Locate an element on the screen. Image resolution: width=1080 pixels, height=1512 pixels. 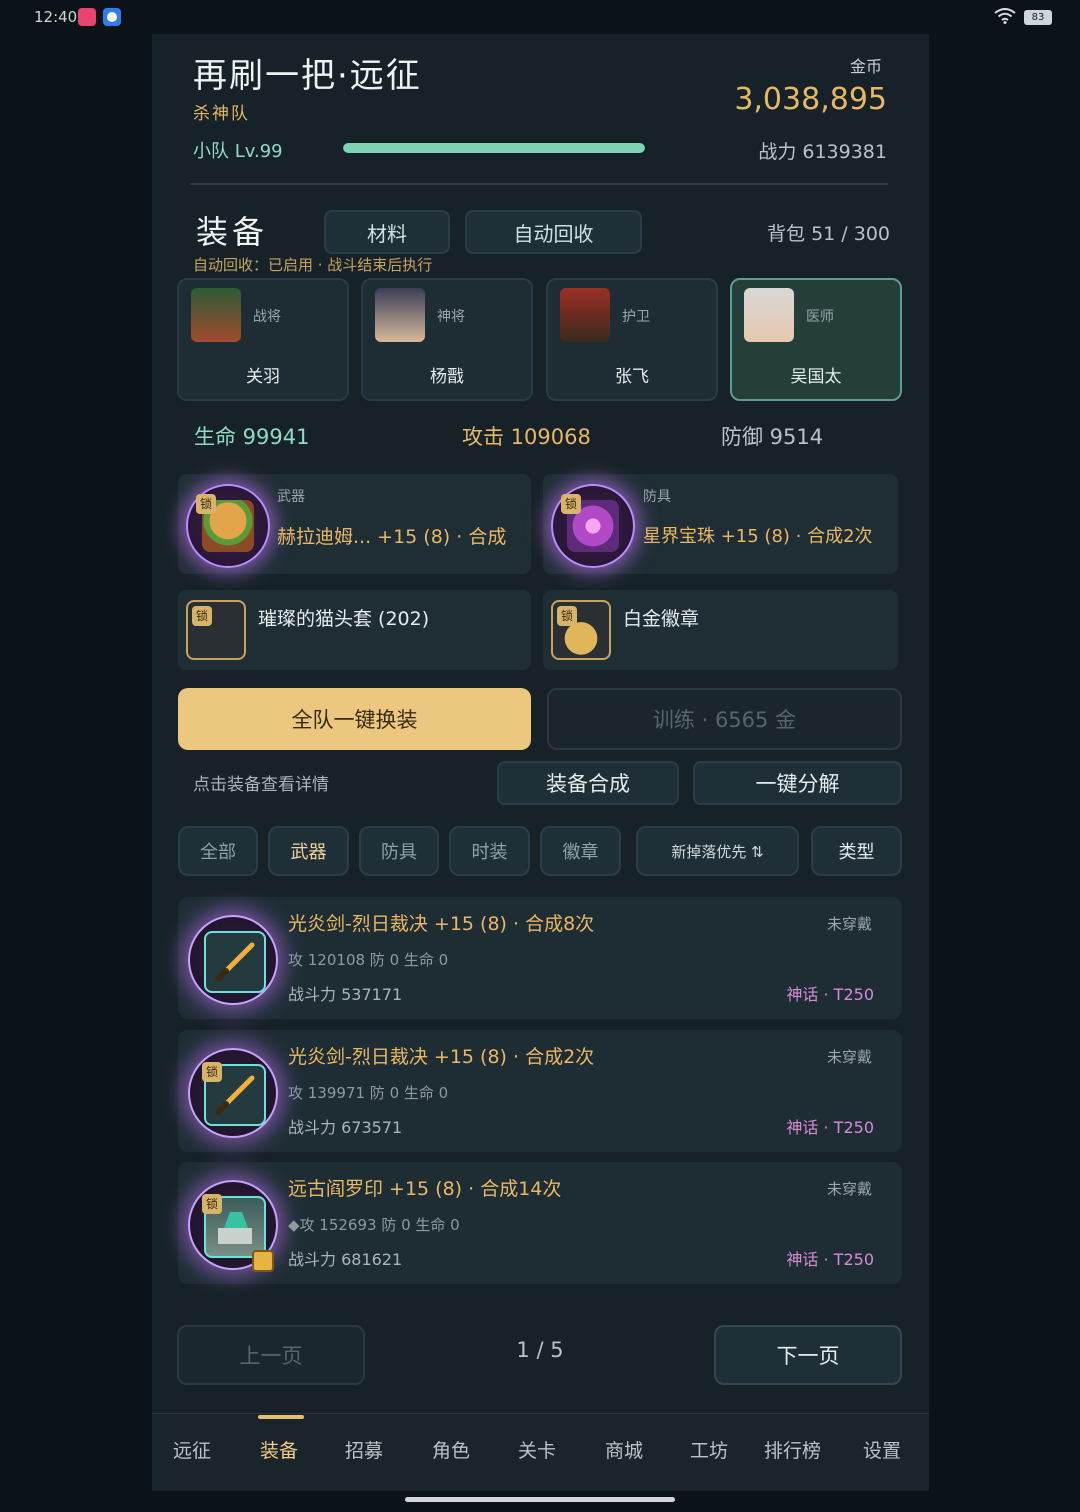
auto-recycle-note: 自动回收：已启用 · 战斗结束后执行 is located at coordinates (313, 265).